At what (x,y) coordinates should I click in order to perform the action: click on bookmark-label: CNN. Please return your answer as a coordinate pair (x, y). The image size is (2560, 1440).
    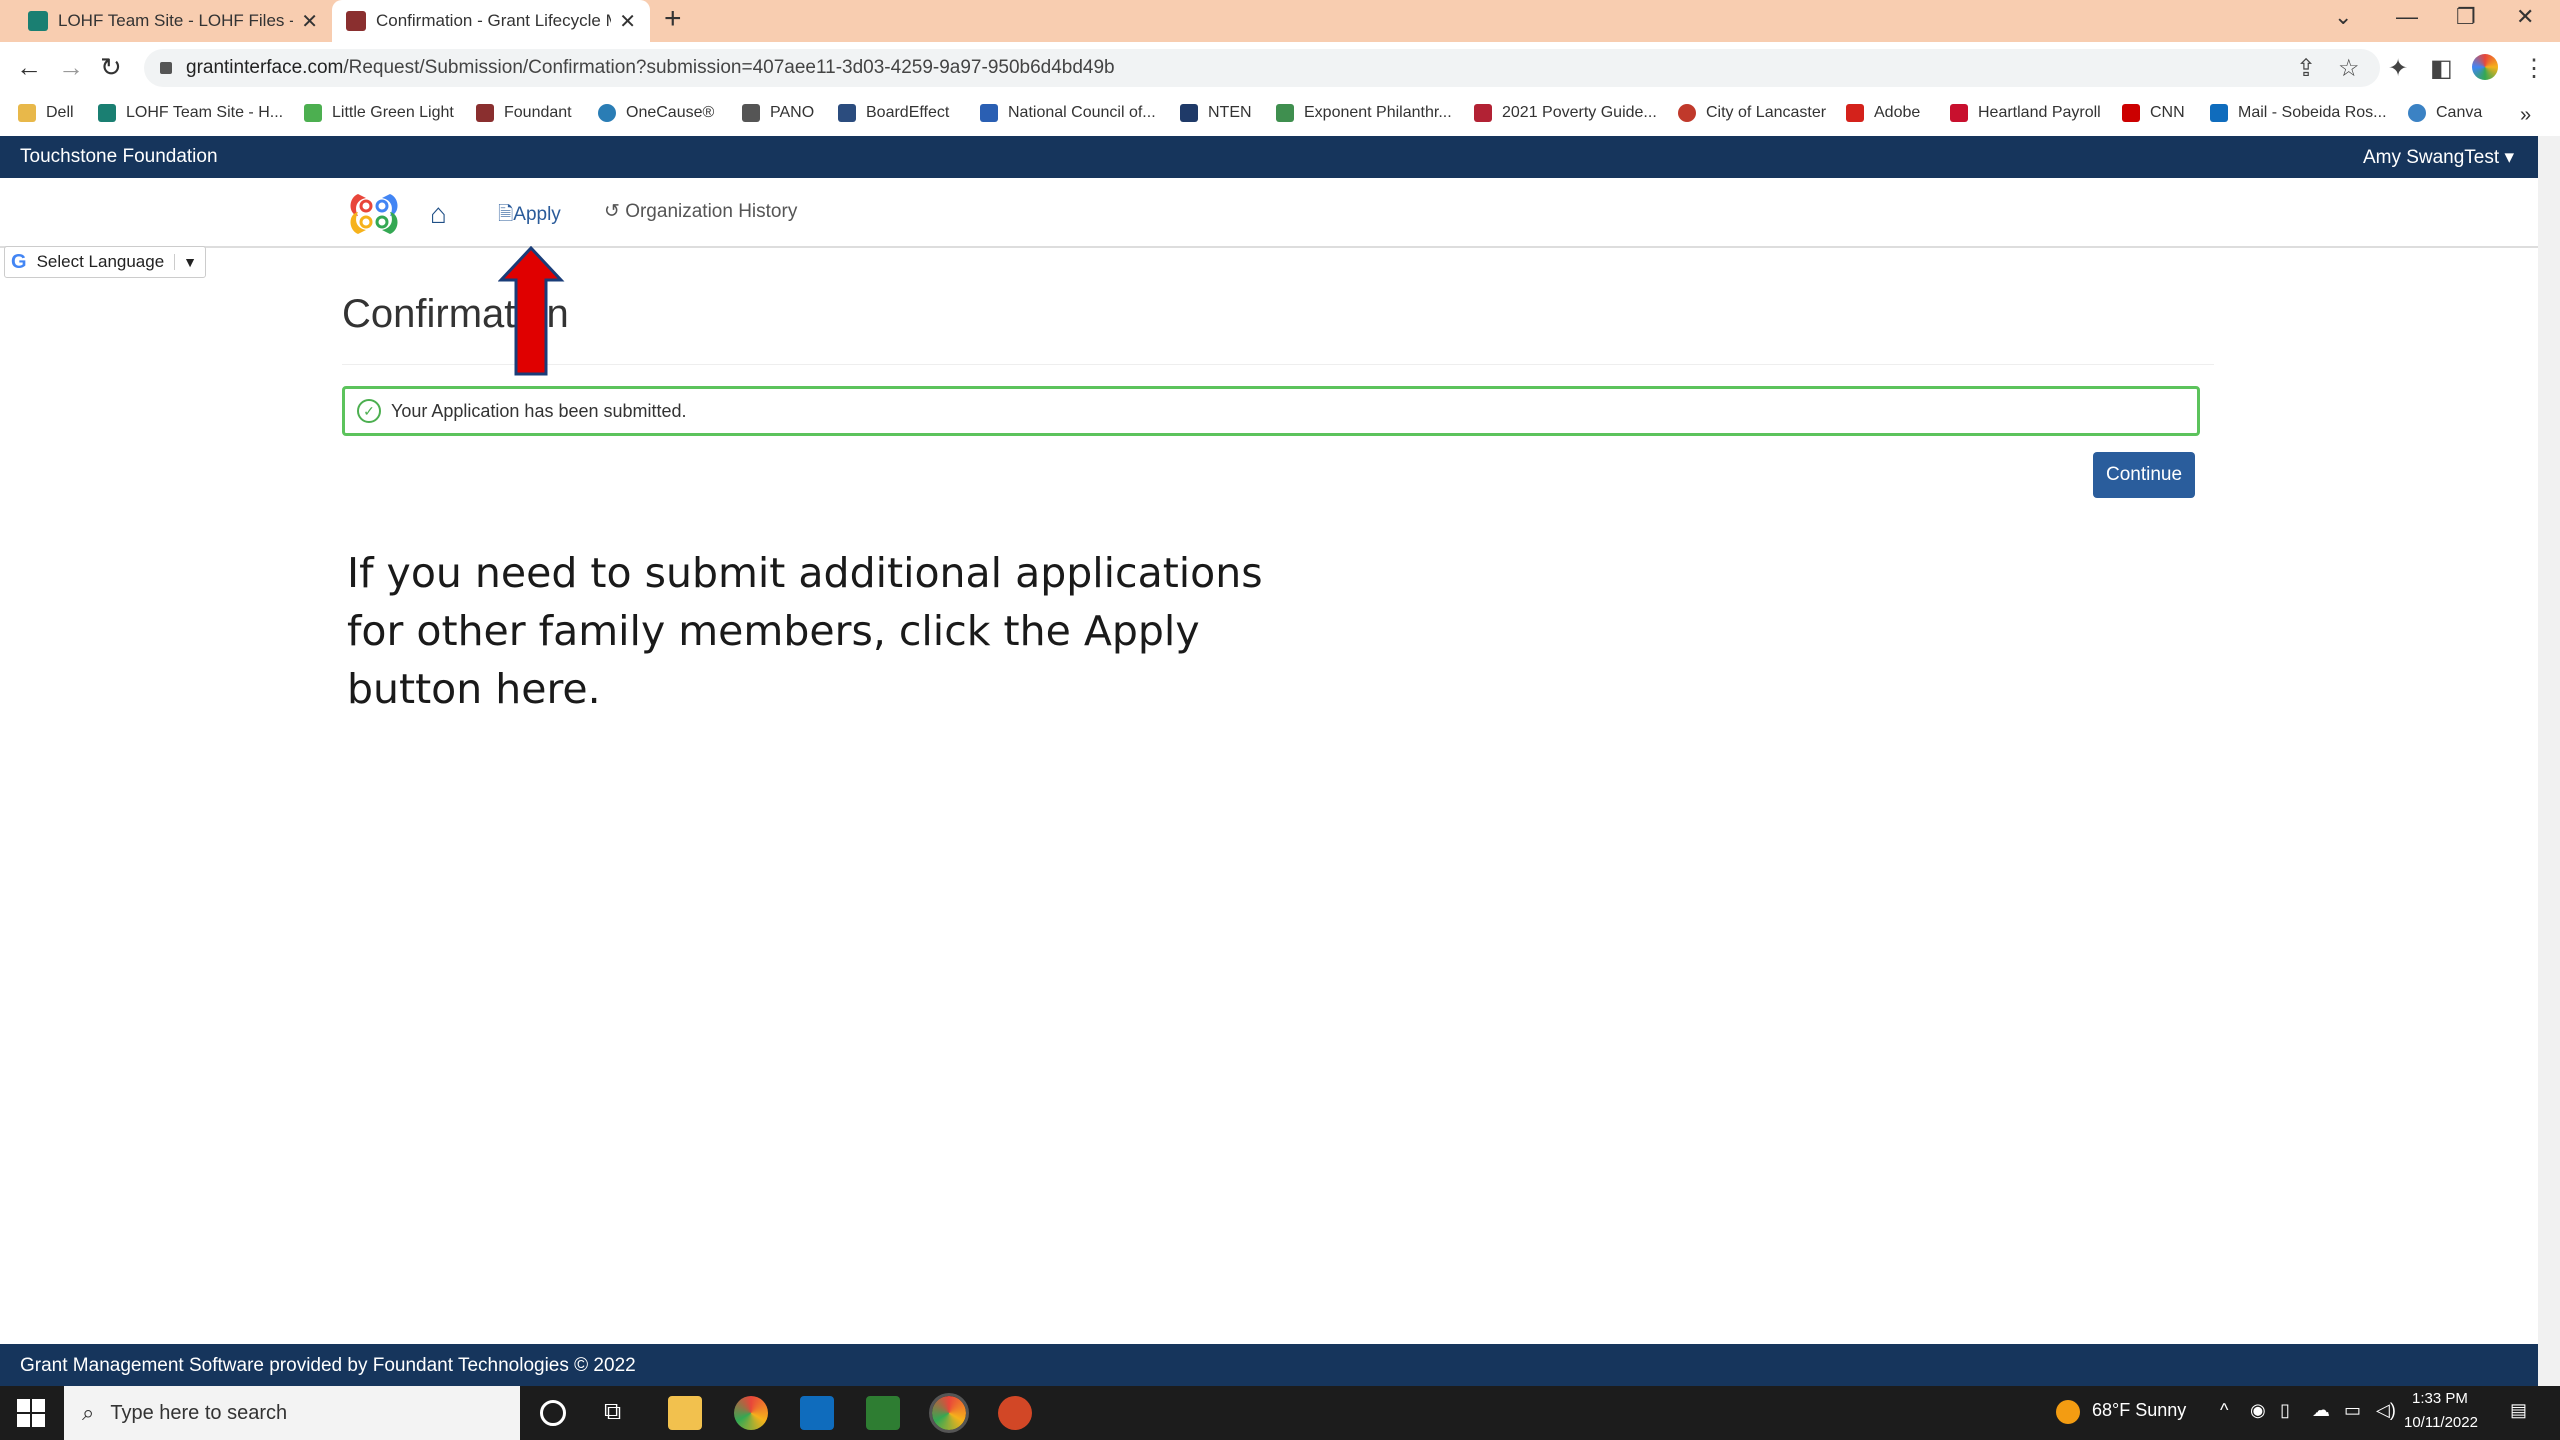
    Looking at the image, I should click on (2167, 112).